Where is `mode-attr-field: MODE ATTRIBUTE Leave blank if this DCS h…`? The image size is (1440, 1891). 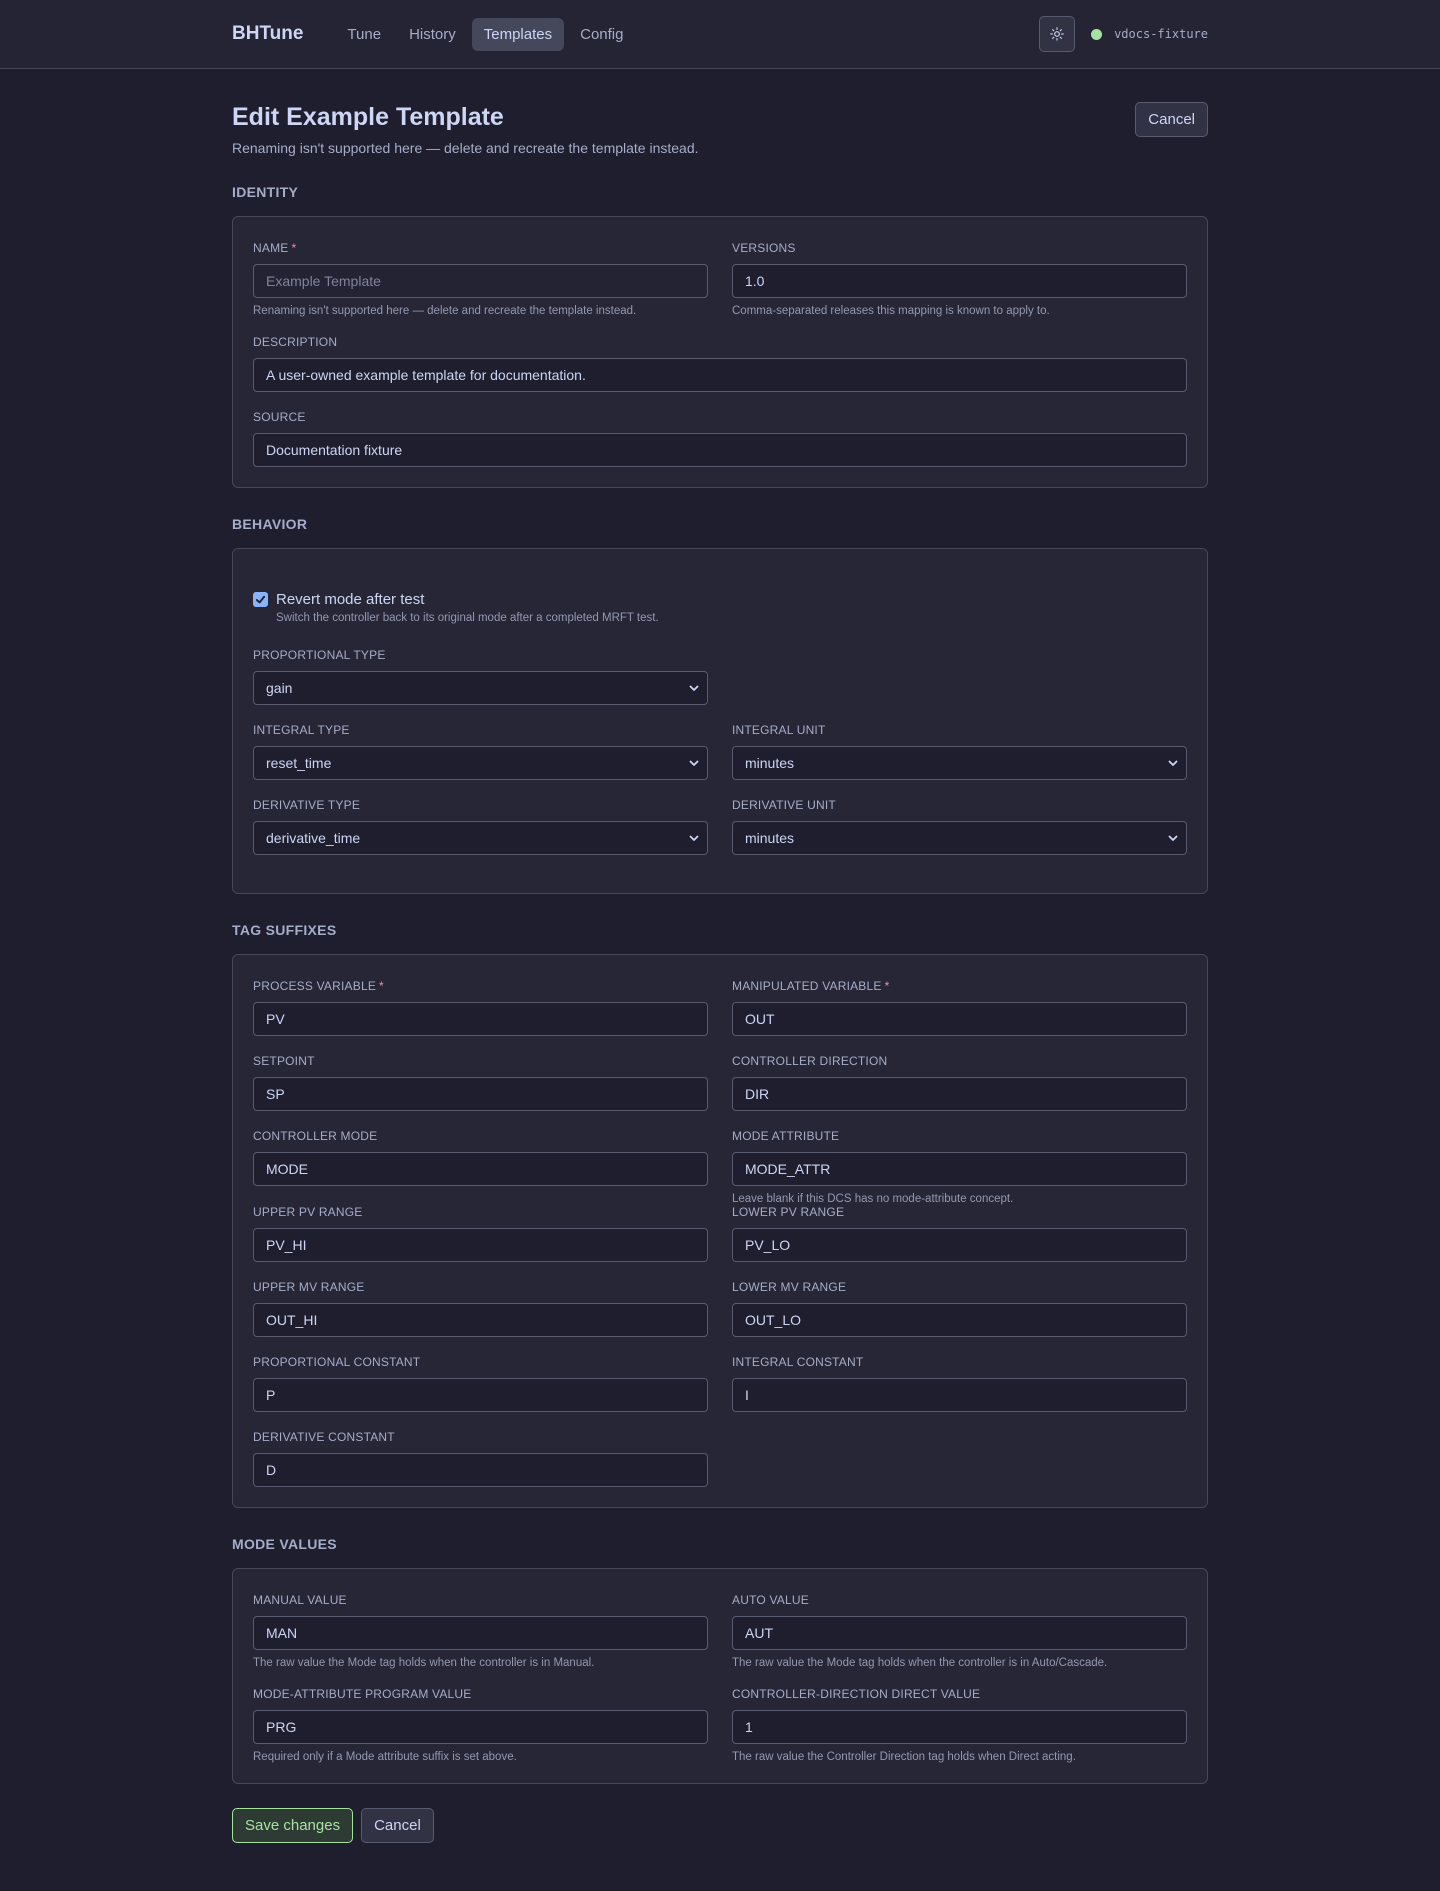
mode-attr-field: MODE ATTRIBUTE Leave blank if this DCS h… is located at coordinates (959, 1167).